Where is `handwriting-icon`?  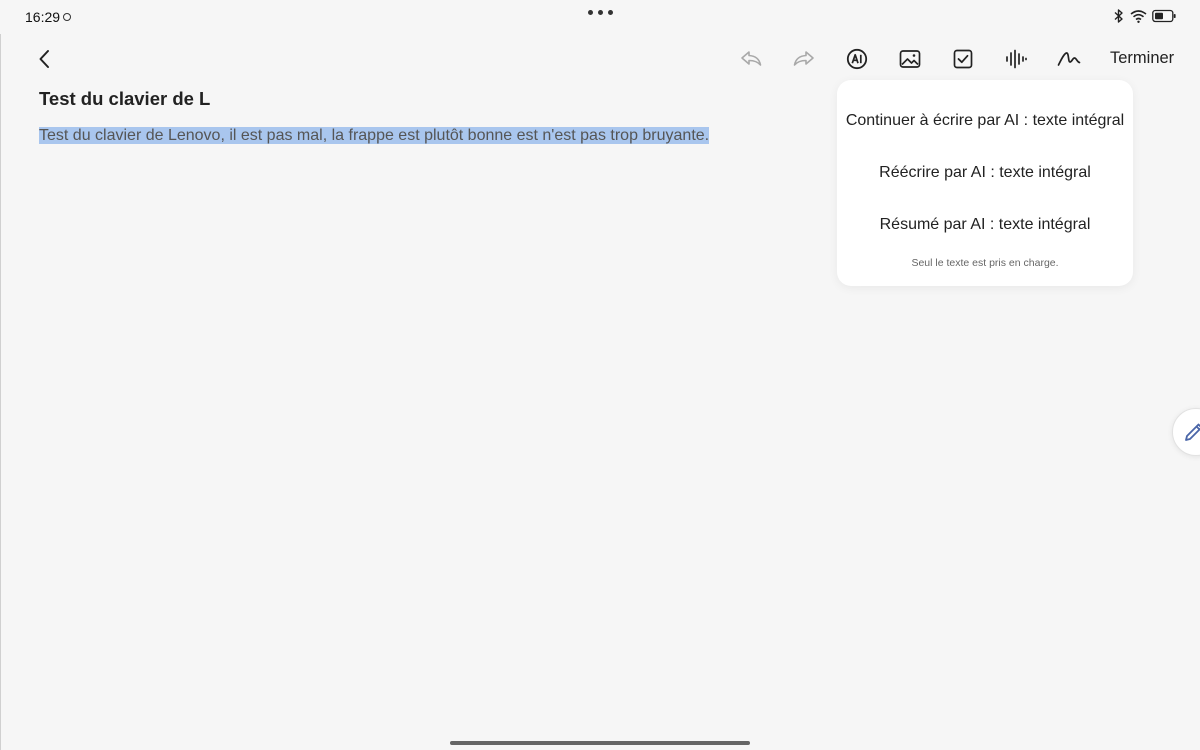
handwriting-icon is located at coordinates (1069, 59).